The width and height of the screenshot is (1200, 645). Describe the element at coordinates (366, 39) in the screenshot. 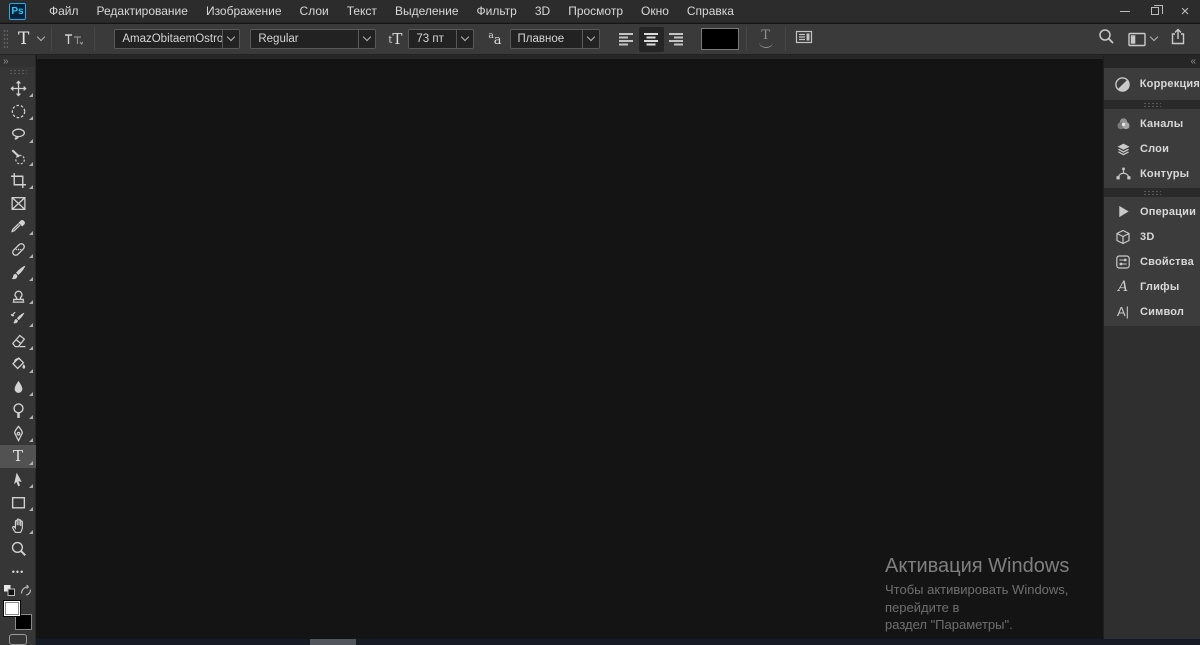

I see `font-style-dropdown-button` at that location.